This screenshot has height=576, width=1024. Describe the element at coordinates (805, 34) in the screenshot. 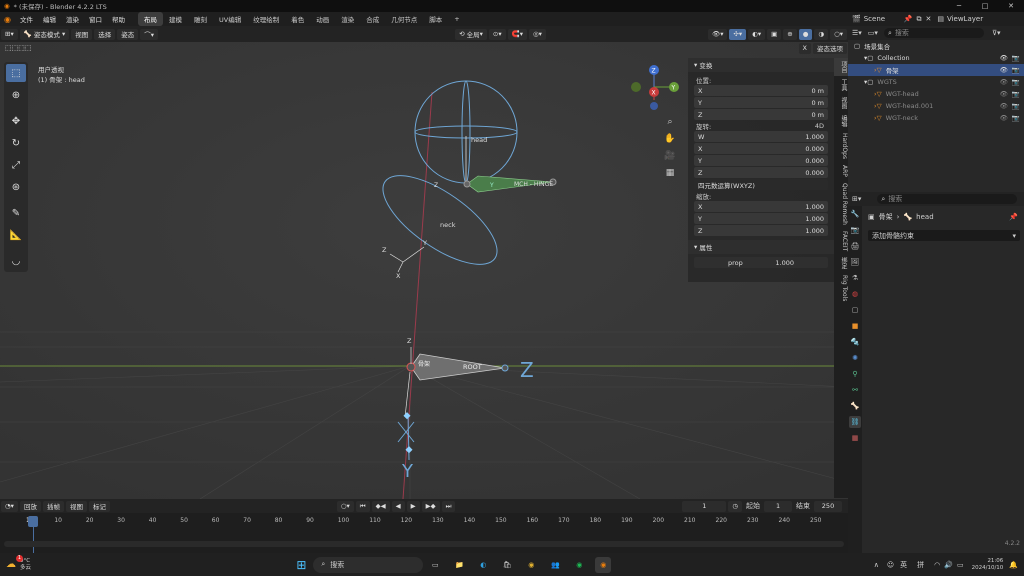

I see `shading-solid-icon: ●` at that location.